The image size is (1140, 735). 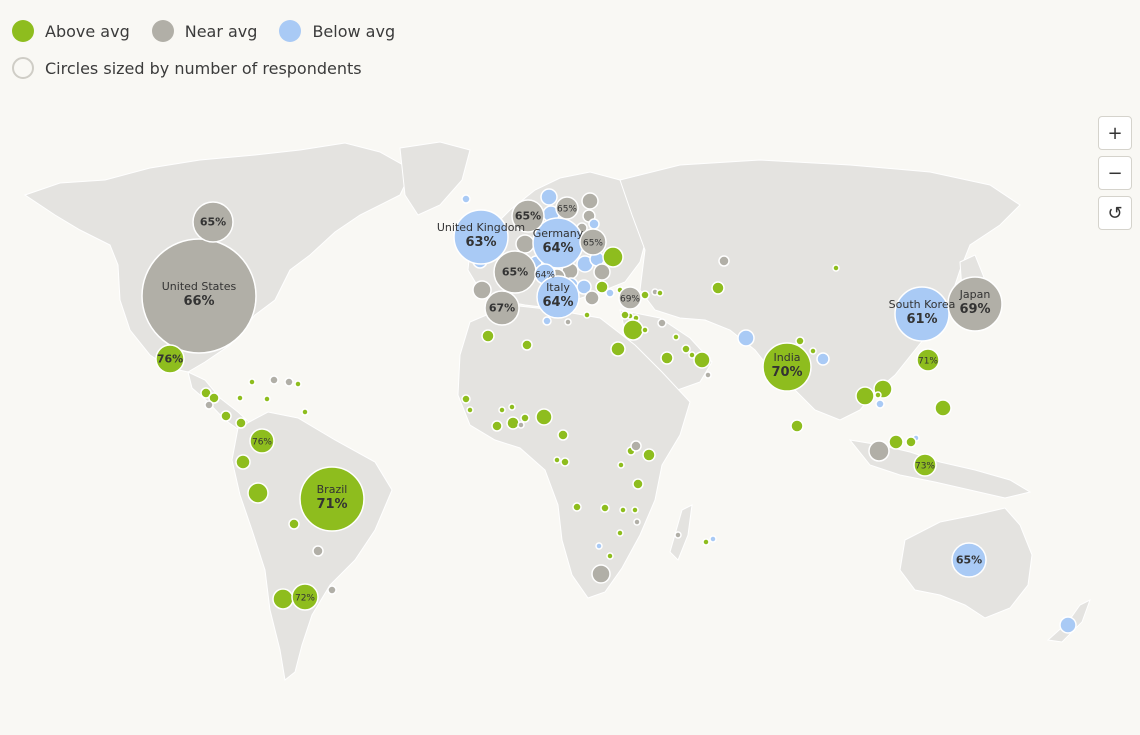 I want to click on bubble-value-label: 63%, so click(x=480, y=242).